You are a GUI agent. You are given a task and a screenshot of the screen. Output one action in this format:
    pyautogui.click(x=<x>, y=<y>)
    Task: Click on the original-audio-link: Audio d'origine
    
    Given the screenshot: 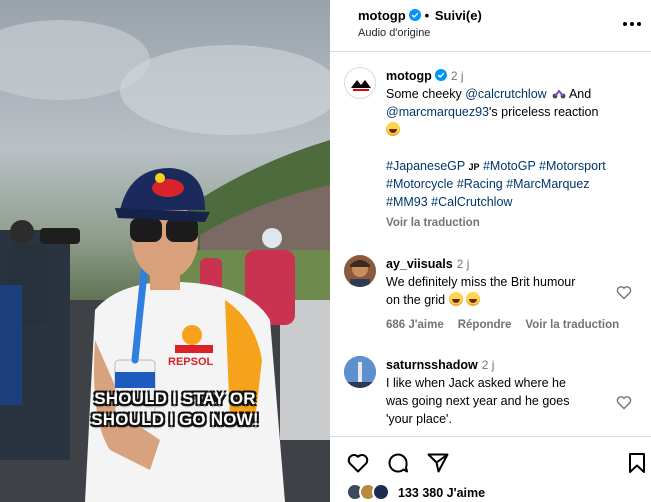 What is the action you would take?
    pyautogui.click(x=394, y=33)
    